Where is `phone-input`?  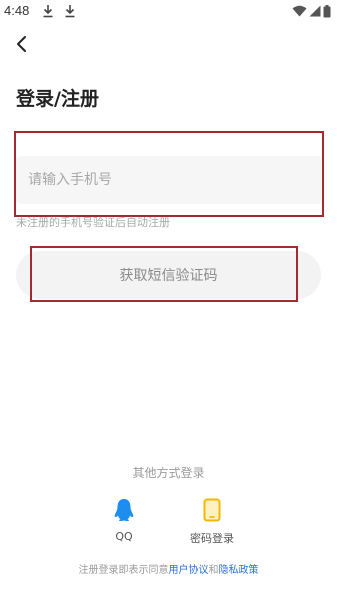 phone-input is located at coordinates (168, 180).